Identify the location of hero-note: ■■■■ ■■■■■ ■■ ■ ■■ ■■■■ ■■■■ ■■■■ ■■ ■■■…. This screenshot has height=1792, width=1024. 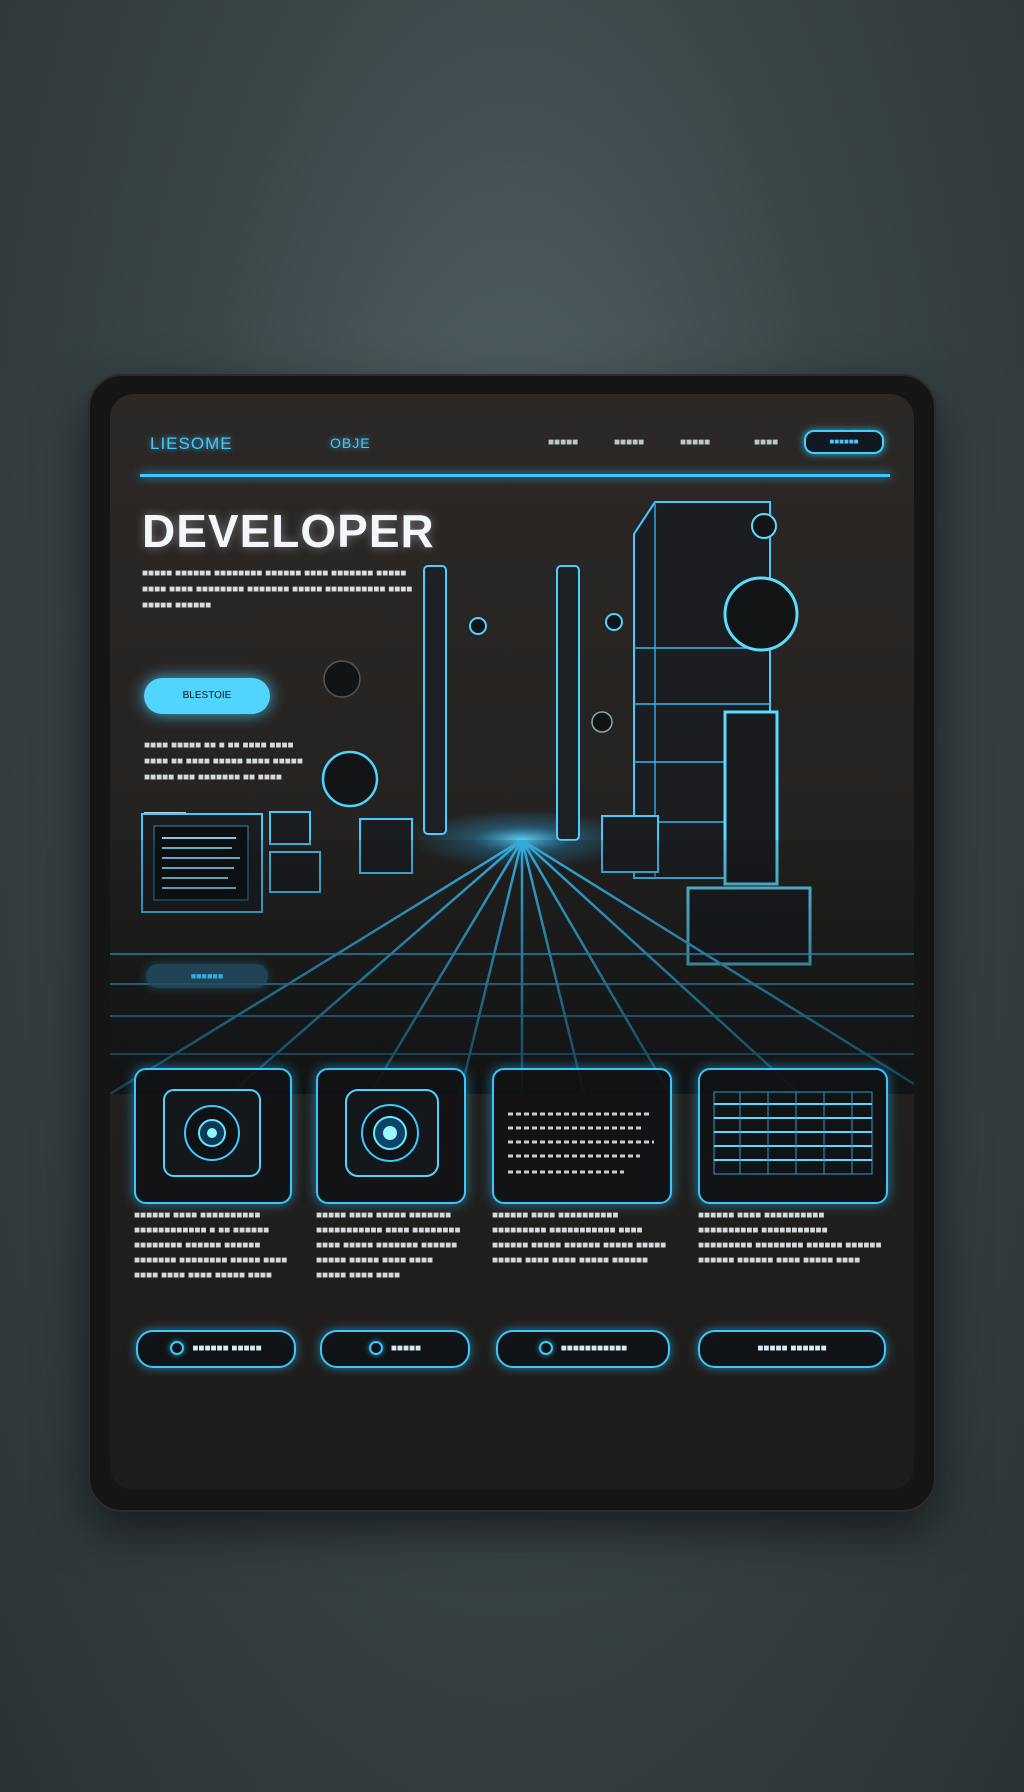
(223, 761).